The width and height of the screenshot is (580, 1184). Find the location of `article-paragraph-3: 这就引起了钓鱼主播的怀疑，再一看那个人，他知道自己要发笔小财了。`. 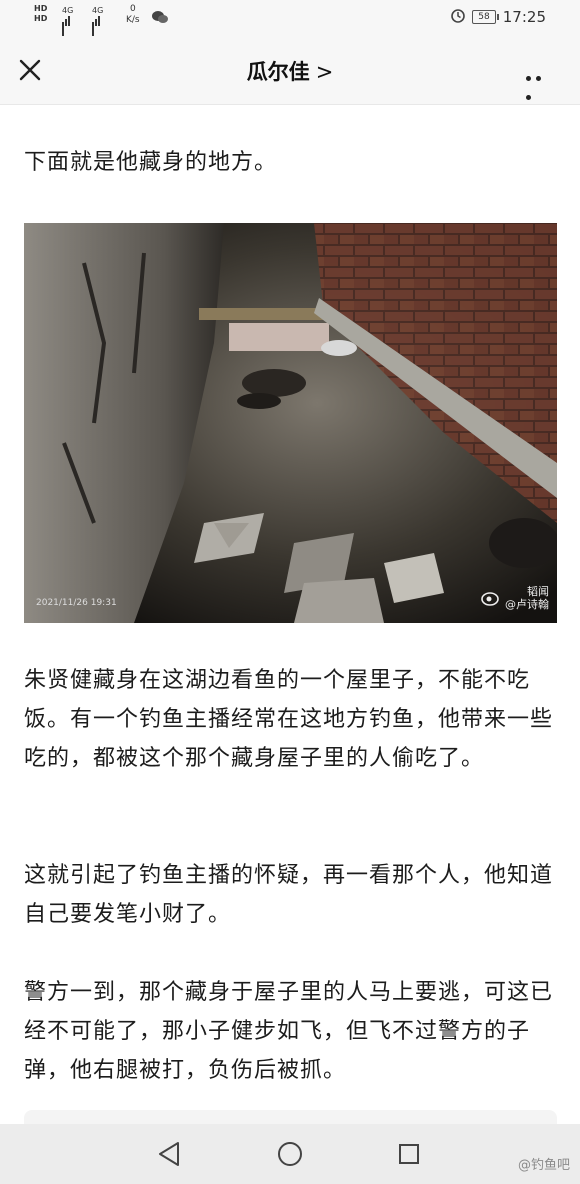

article-paragraph-3: 这就引起了钓鱼主播的怀疑，再一看那个人，他知道自己要发笔小财了。 is located at coordinates (289, 895).